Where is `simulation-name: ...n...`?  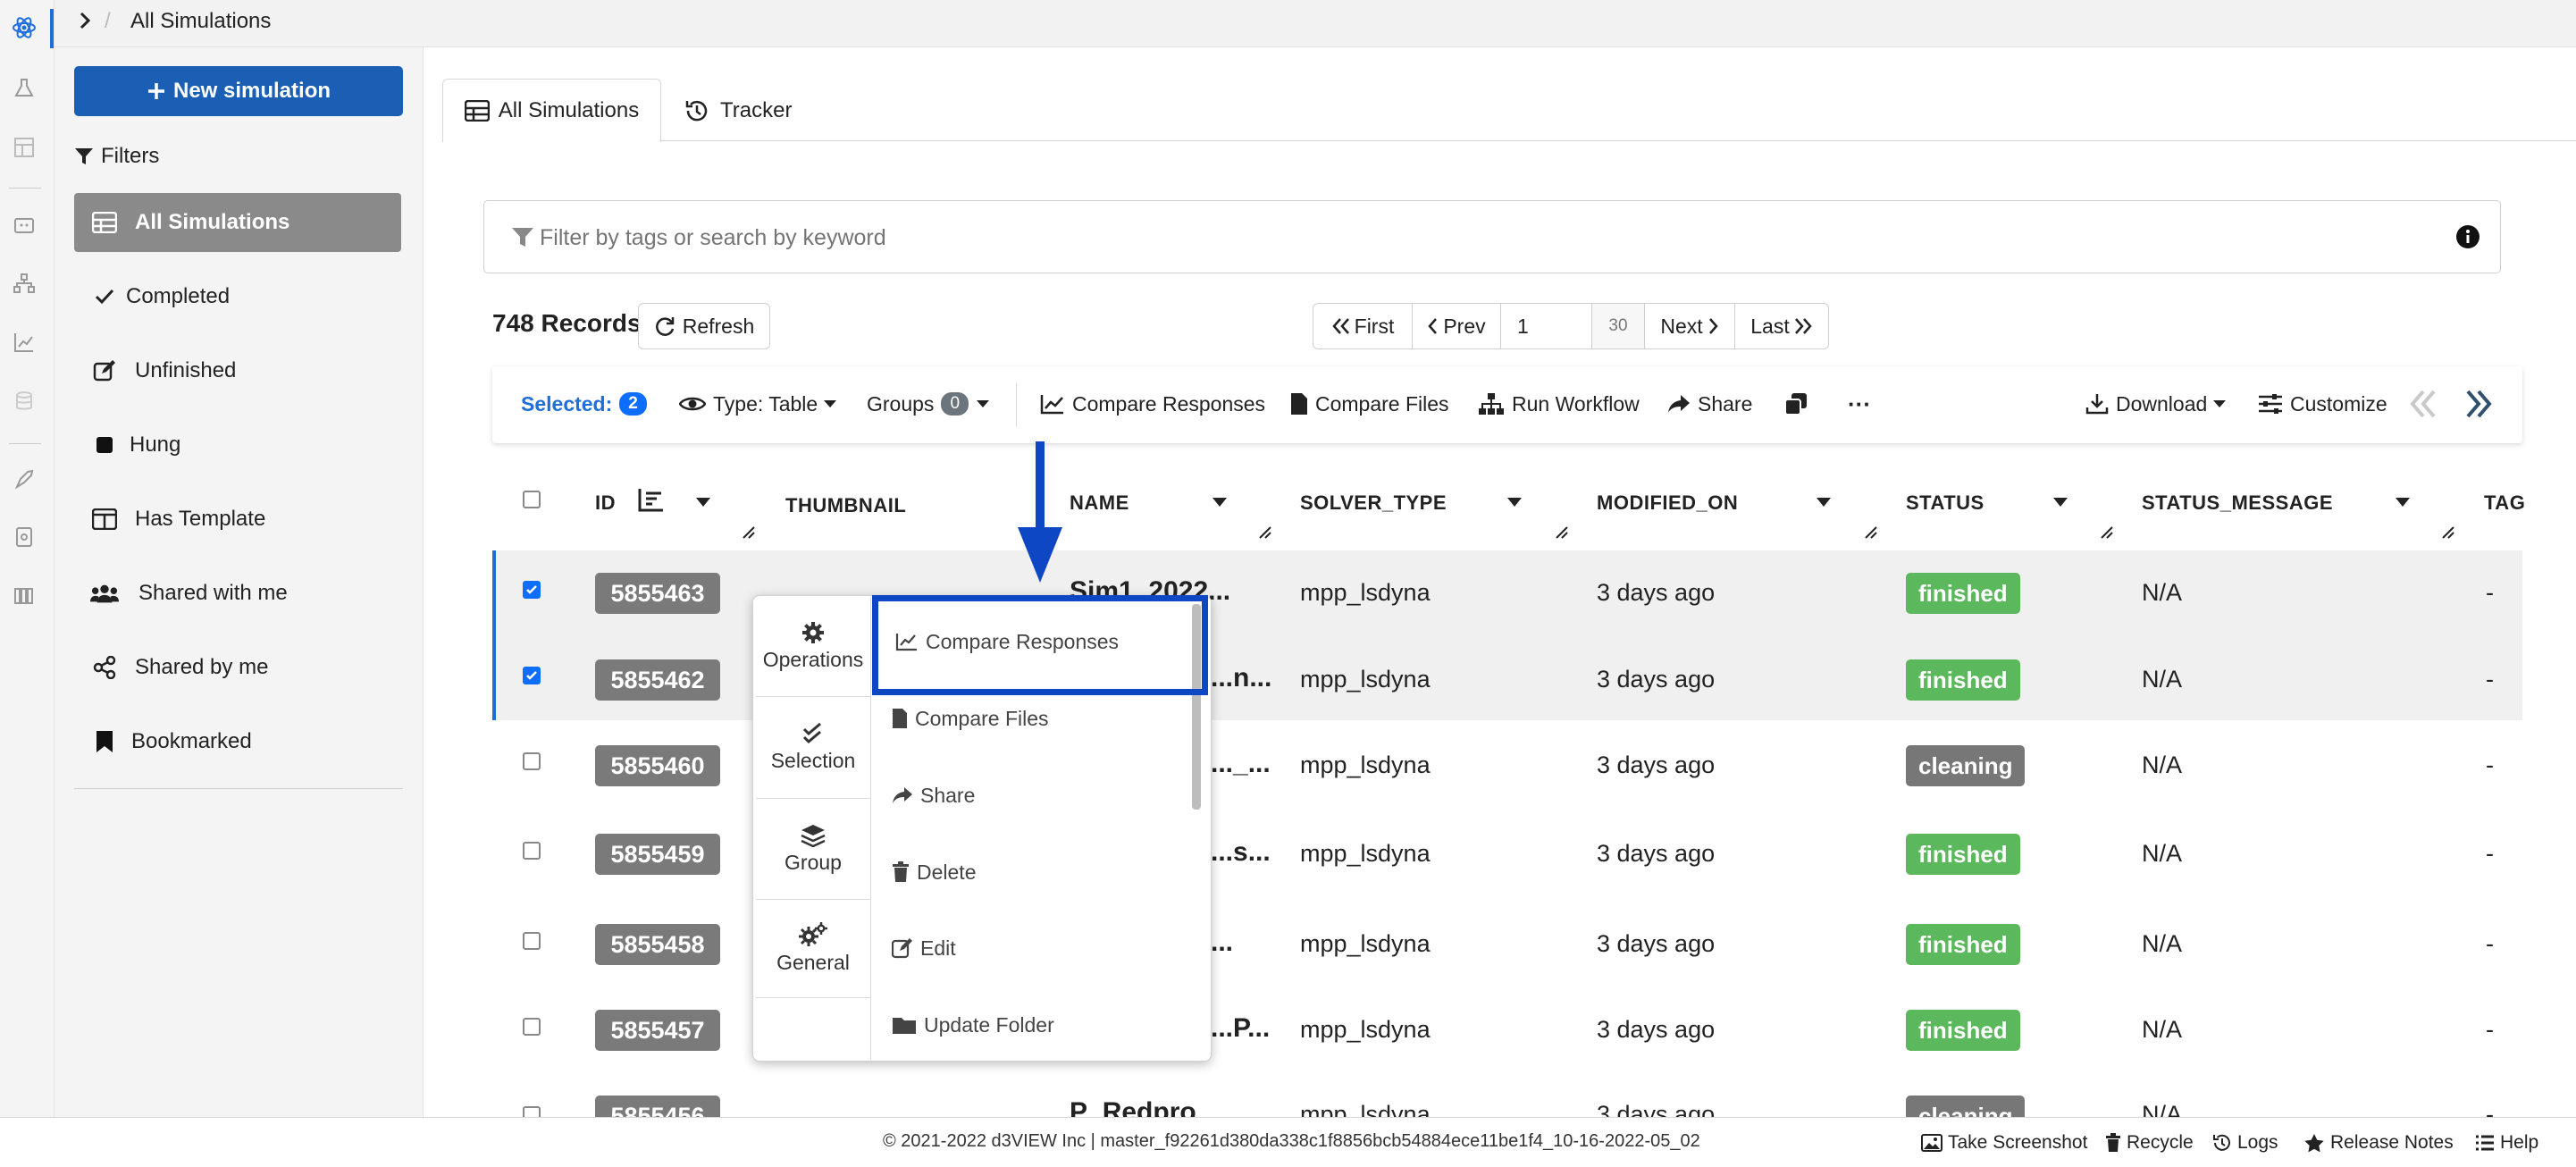
simulation-name: ...n... is located at coordinates (1241, 678).